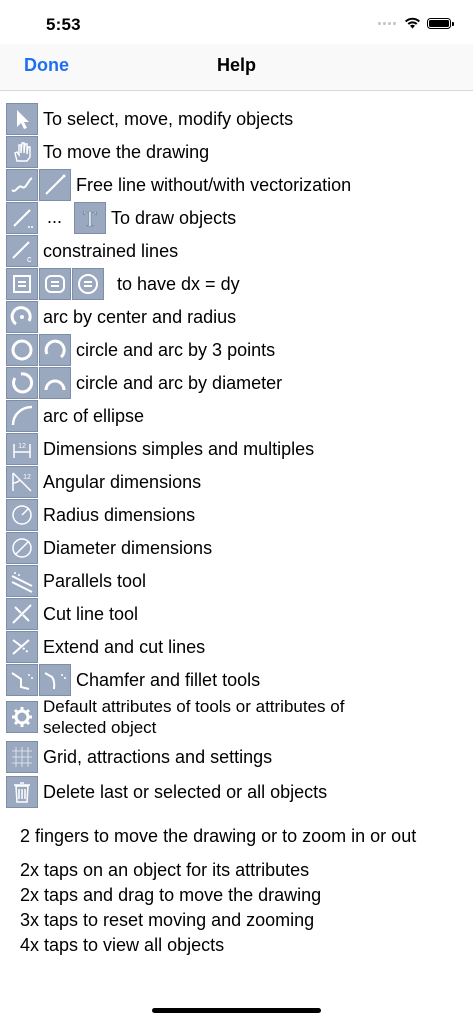 Image resolution: width=473 pixels, height=1024 pixels. I want to click on list-item: 12 Angular dimensions, so click(103, 481).